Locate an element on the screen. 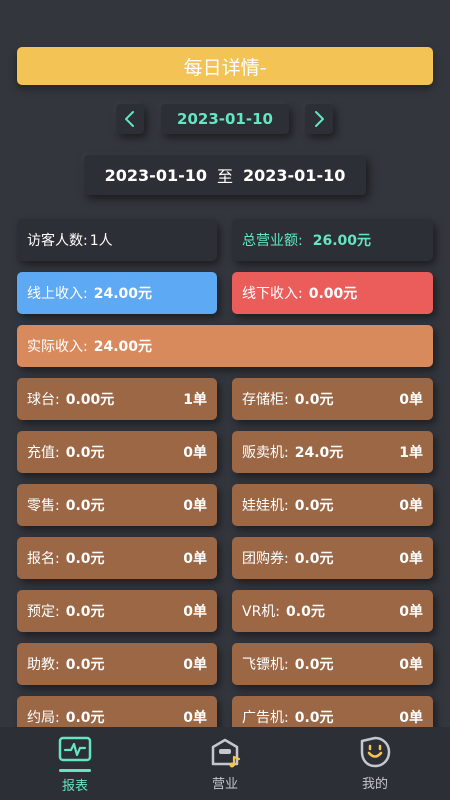 This screenshot has width=450, height=800. item-label: 预定: is located at coordinates (43, 612).